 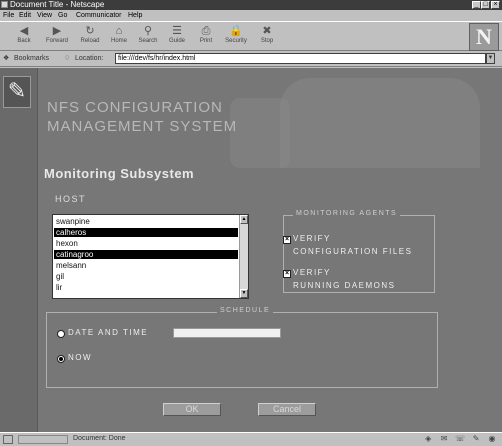 I want to click on back-arrow-icon: ◀, so click(x=24, y=31).